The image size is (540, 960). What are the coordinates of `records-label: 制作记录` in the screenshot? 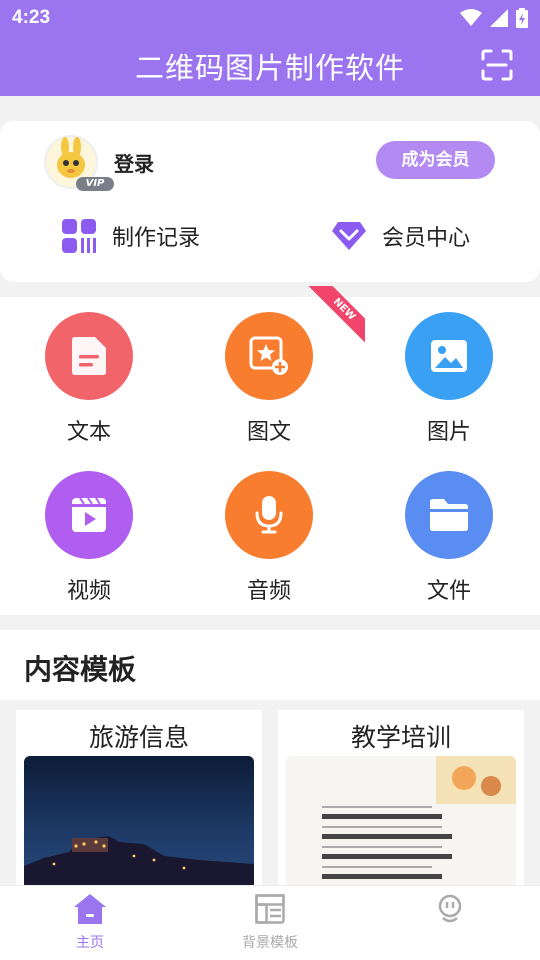 It's located at (156, 238).